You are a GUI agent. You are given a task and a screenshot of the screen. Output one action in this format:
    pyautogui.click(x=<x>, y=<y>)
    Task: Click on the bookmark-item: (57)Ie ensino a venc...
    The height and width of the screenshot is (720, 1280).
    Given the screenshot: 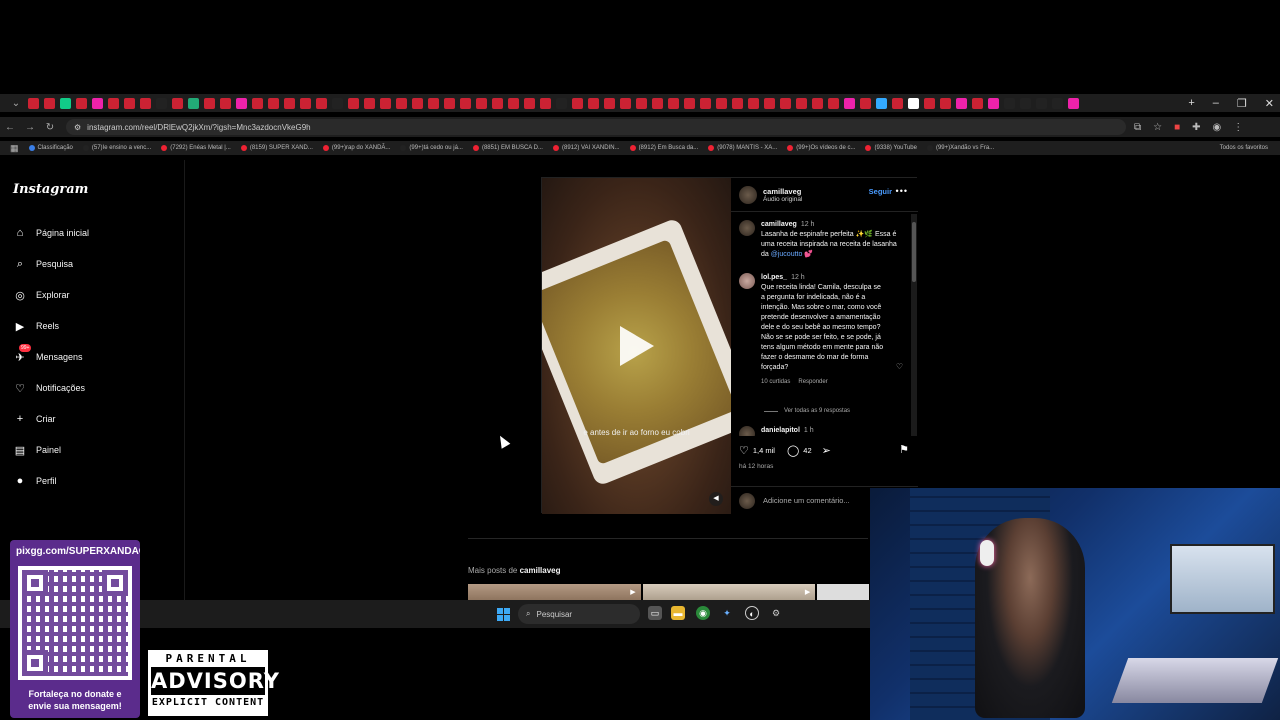 What is the action you would take?
    pyautogui.click(x=116, y=148)
    